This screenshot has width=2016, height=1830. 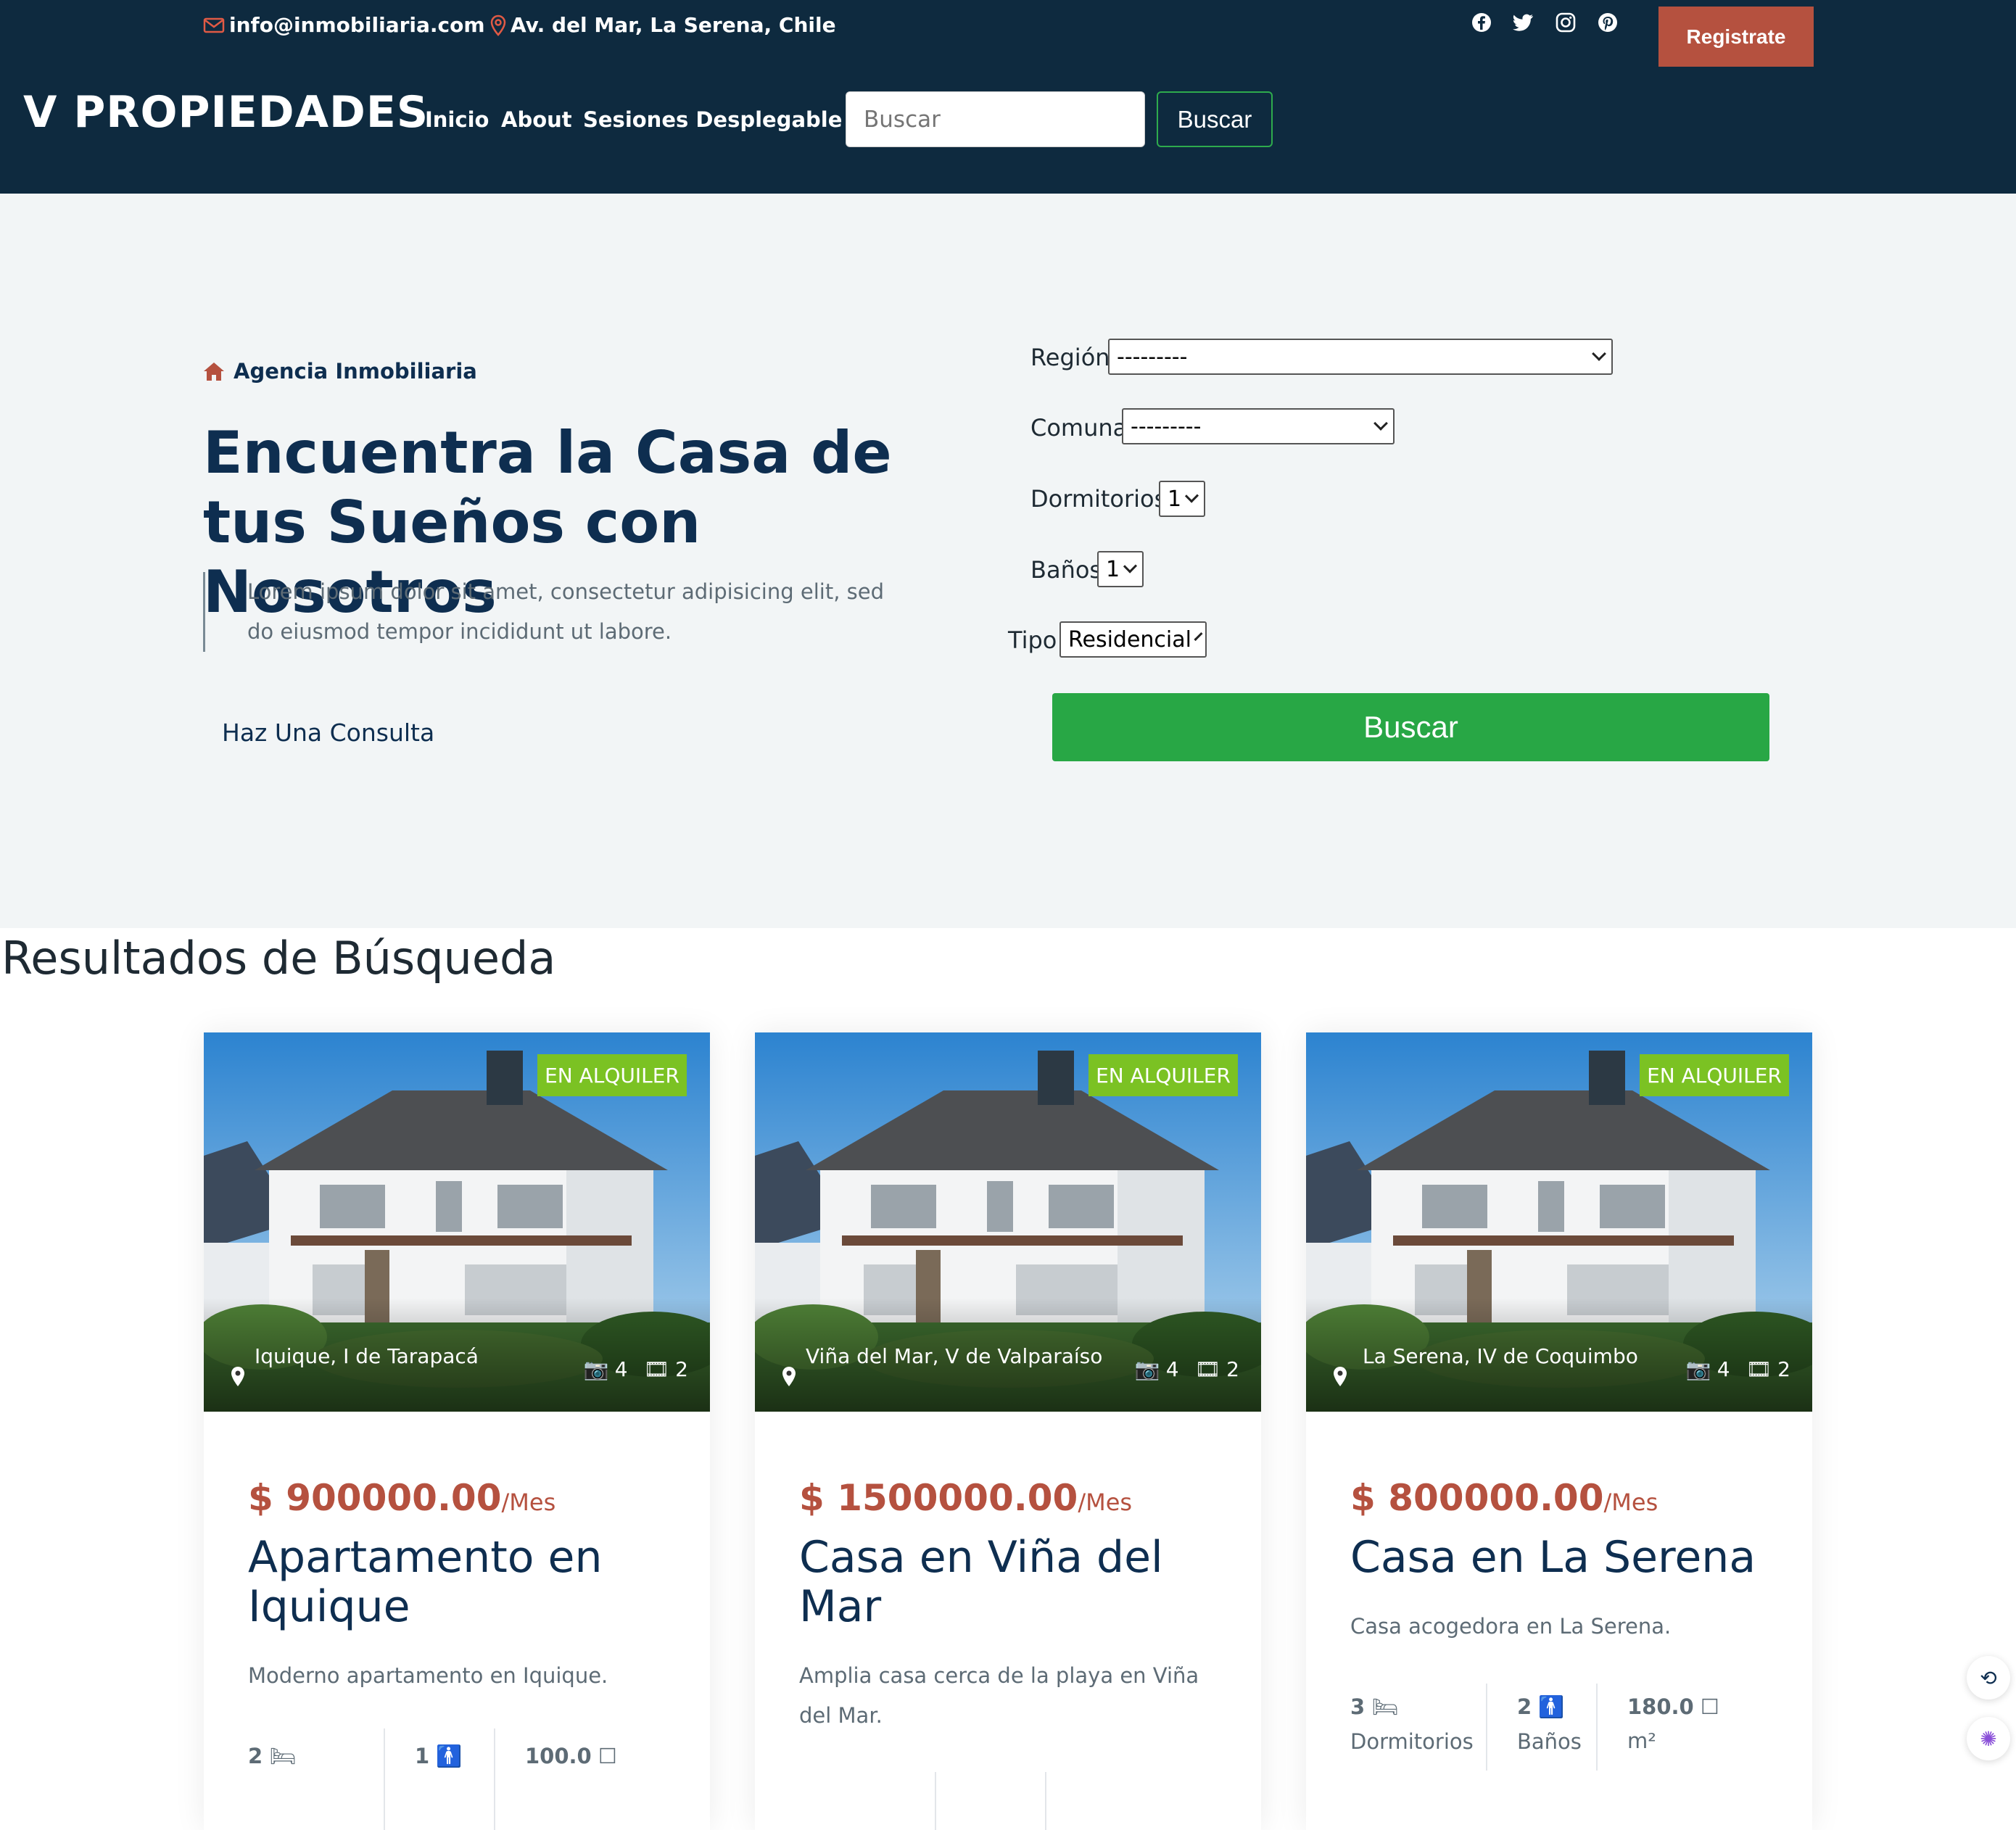 What do you see at coordinates (1736, 37) in the screenshot?
I see `register-button: Registrate` at bounding box center [1736, 37].